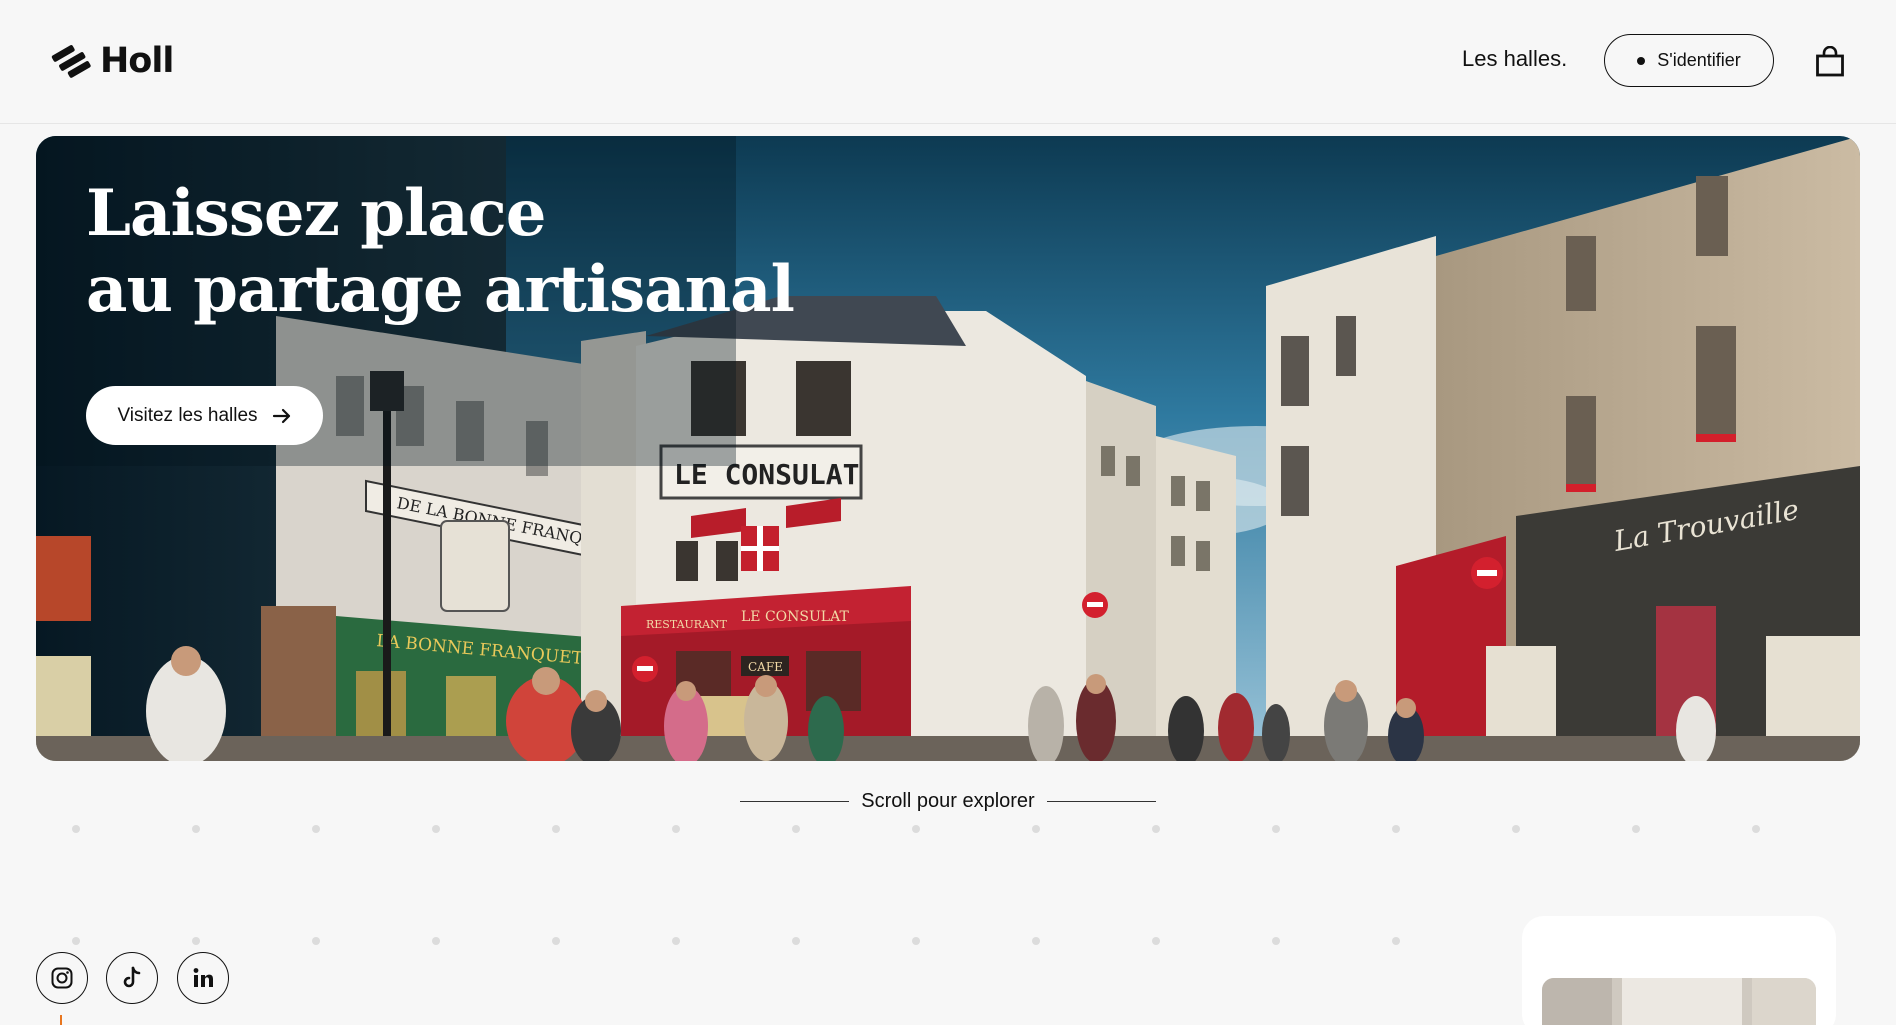 Image resolution: width=1896 pixels, height=1025 pixels. What do you see at coordinates (1514, 59) in the screenshot?
I see `nav-link-les-halles: Les halles.` at bounding box center [1514, 59].